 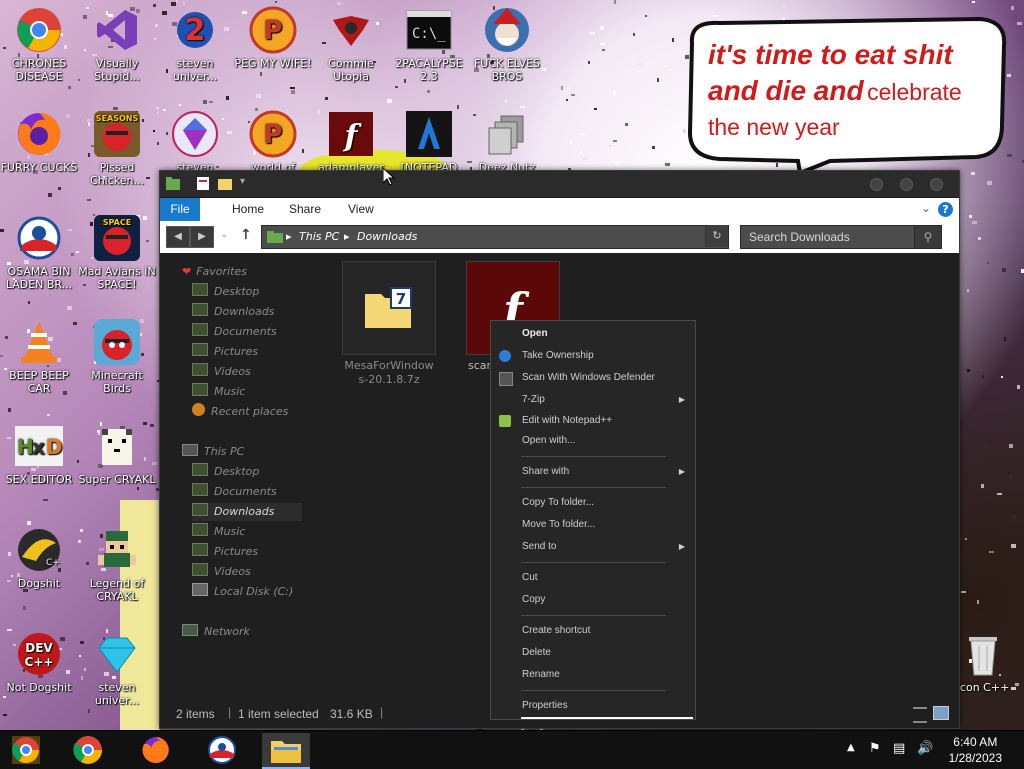 I want to click on desktop-icon-dogshit: C++ Dogshit, so click(x=39, y=558).